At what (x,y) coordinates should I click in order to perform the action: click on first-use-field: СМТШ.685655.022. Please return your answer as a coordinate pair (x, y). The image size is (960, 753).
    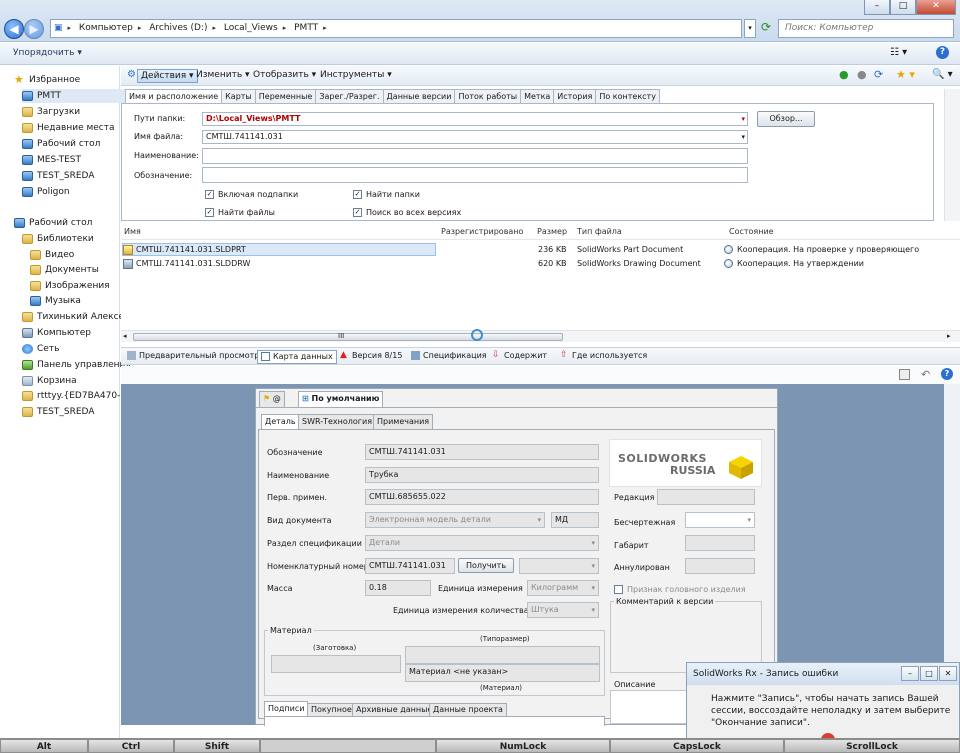
    Looking at the image, I should click on (482, 497).